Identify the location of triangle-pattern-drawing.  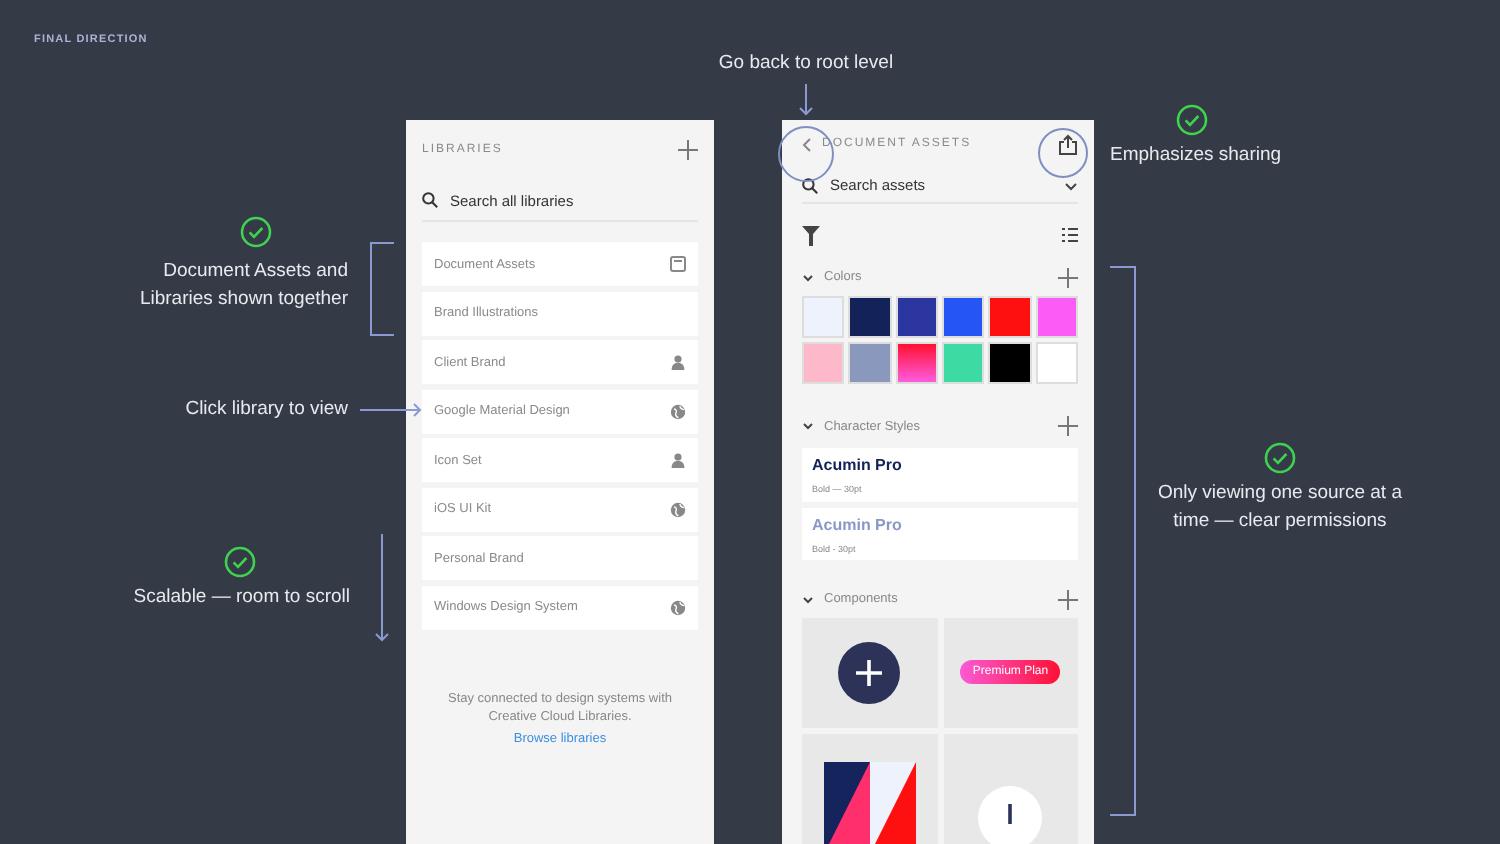
(869, 803).